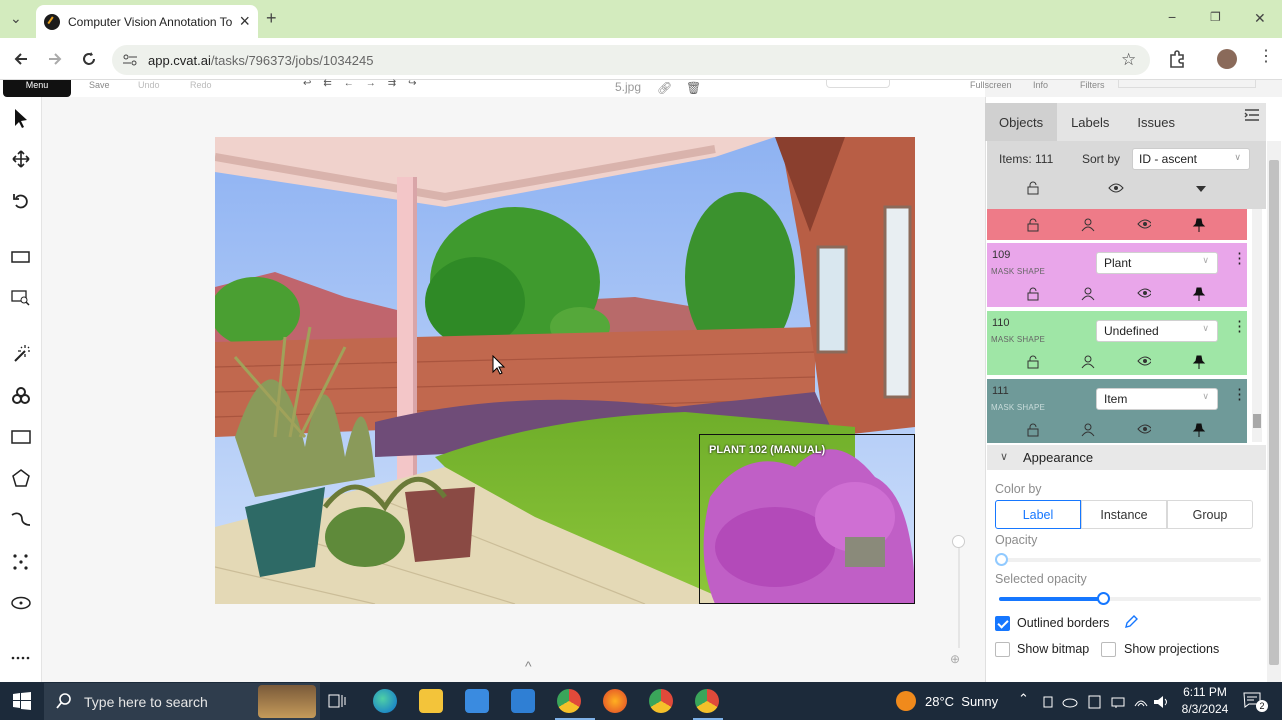 The height and width of the screenshot is (720, 1282). What do you see at coordinates (1040, 85) in the screenshot?
I see `info-button: Info` at bounding box center [1040, 85].